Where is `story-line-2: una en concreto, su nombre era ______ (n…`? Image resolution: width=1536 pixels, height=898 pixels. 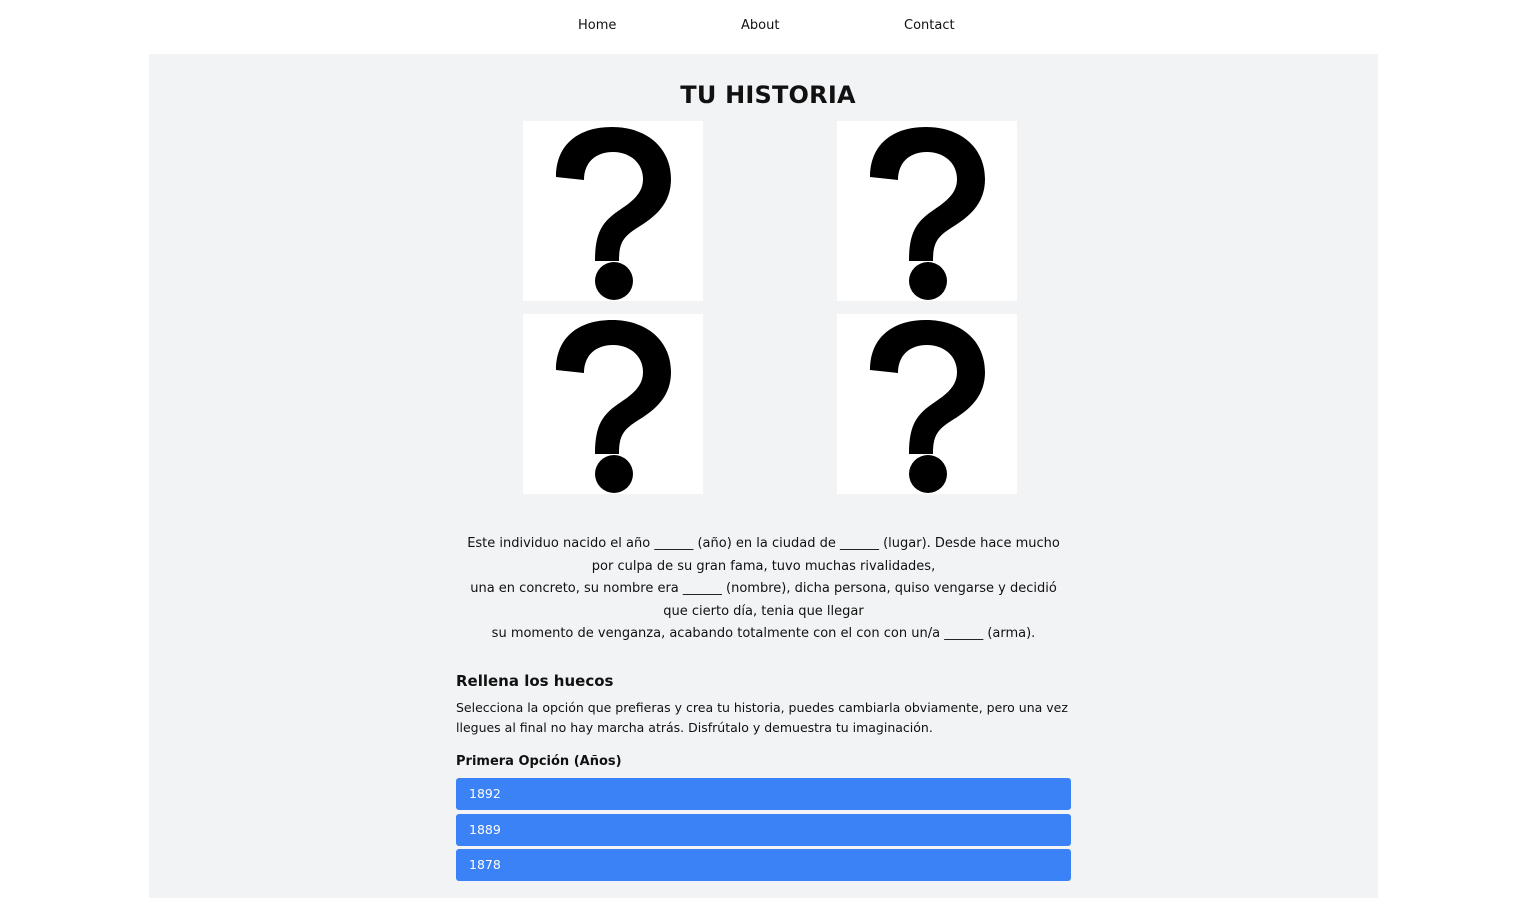
story-line-2: una en concreto, su nombre era ______ (n… is located at coordinates (763, 600).